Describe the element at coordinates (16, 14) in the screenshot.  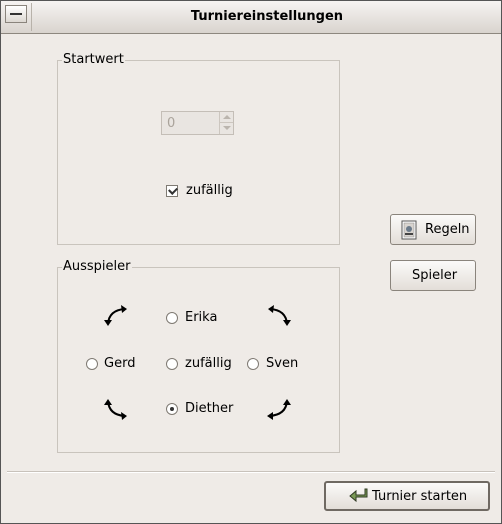
I see `window-menu-icon` at that location.